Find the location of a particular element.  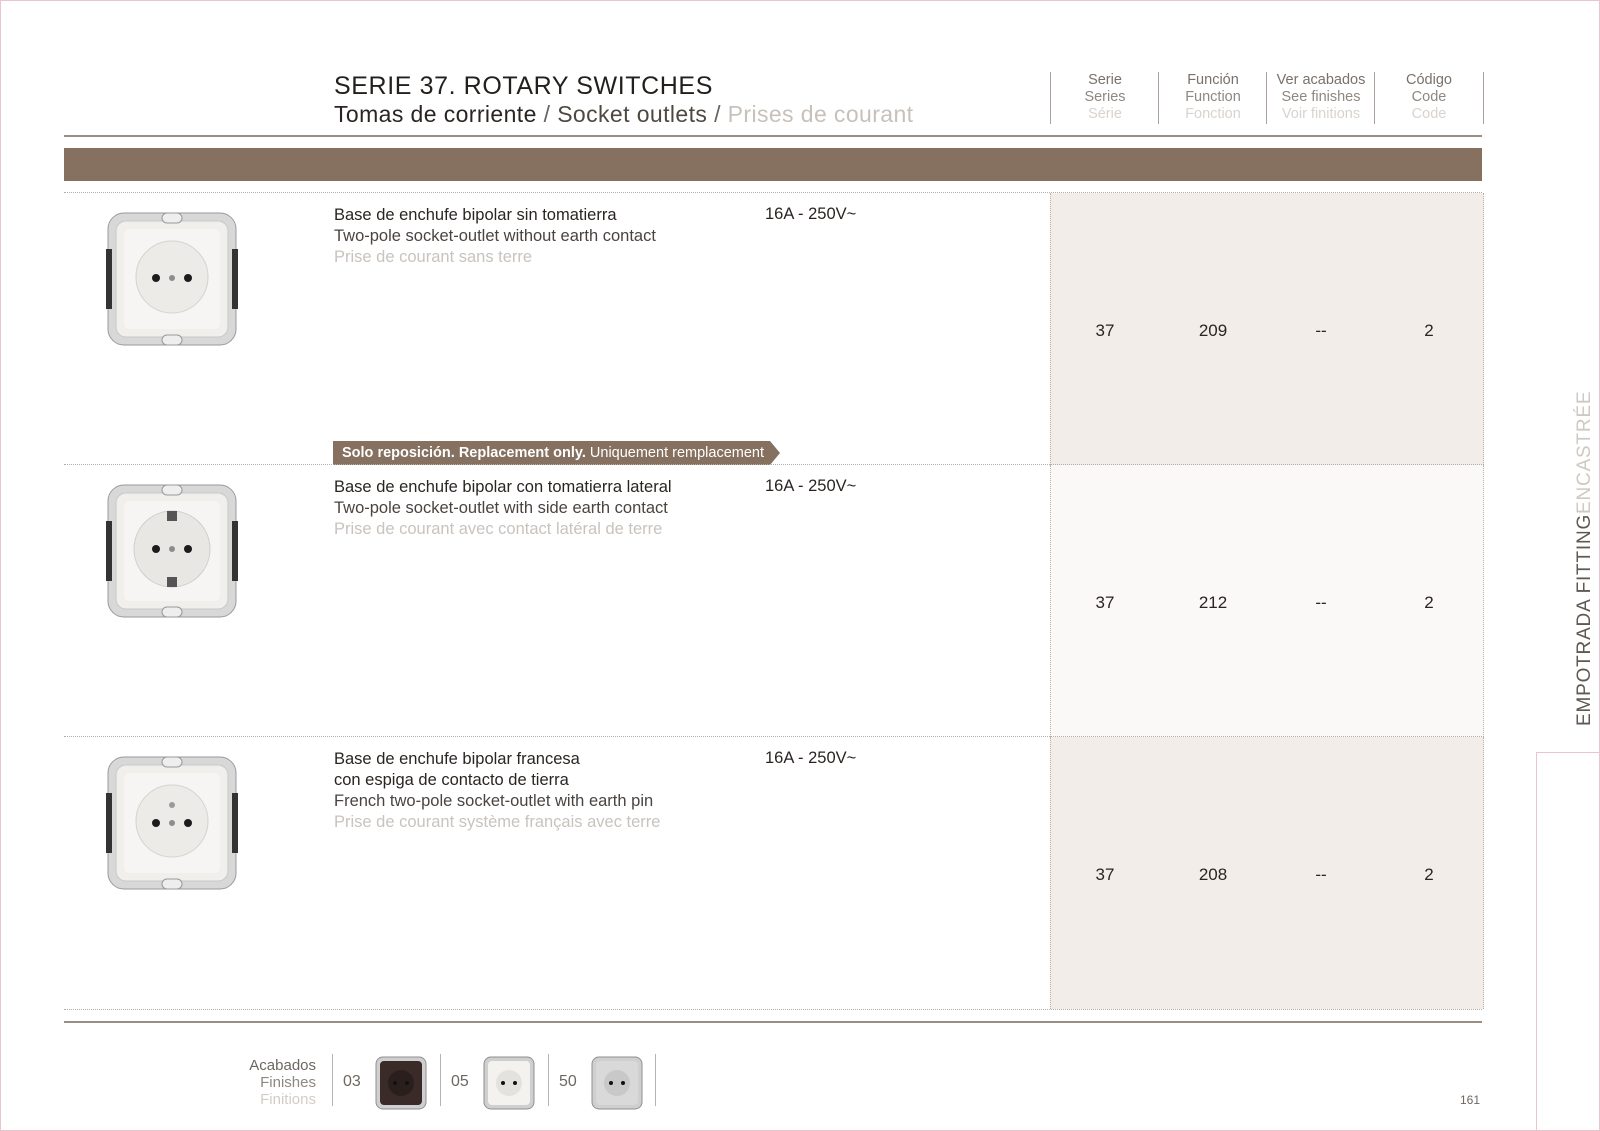

column-header-en: Function is located at coordinates (1213, 97).